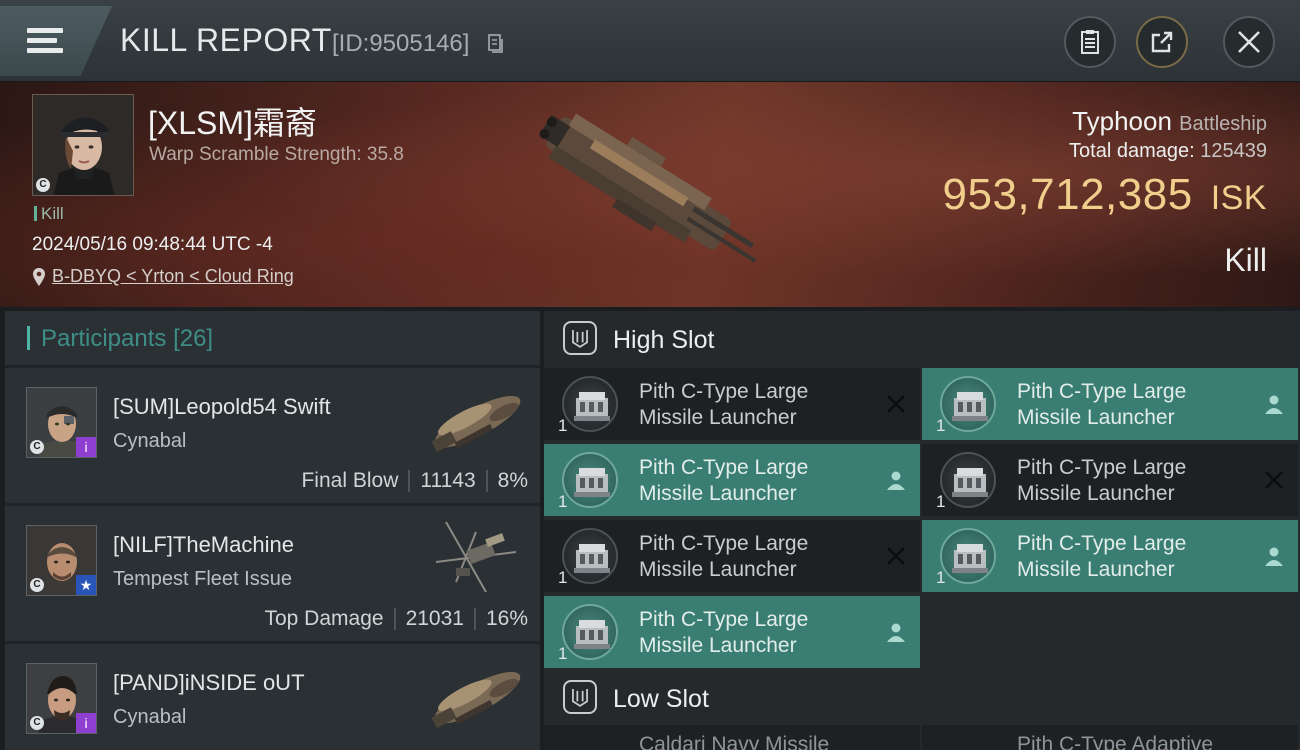  Describe the element at coordinates (193, 338) in the screenshot. I see `participants-count: [26]` at that location.